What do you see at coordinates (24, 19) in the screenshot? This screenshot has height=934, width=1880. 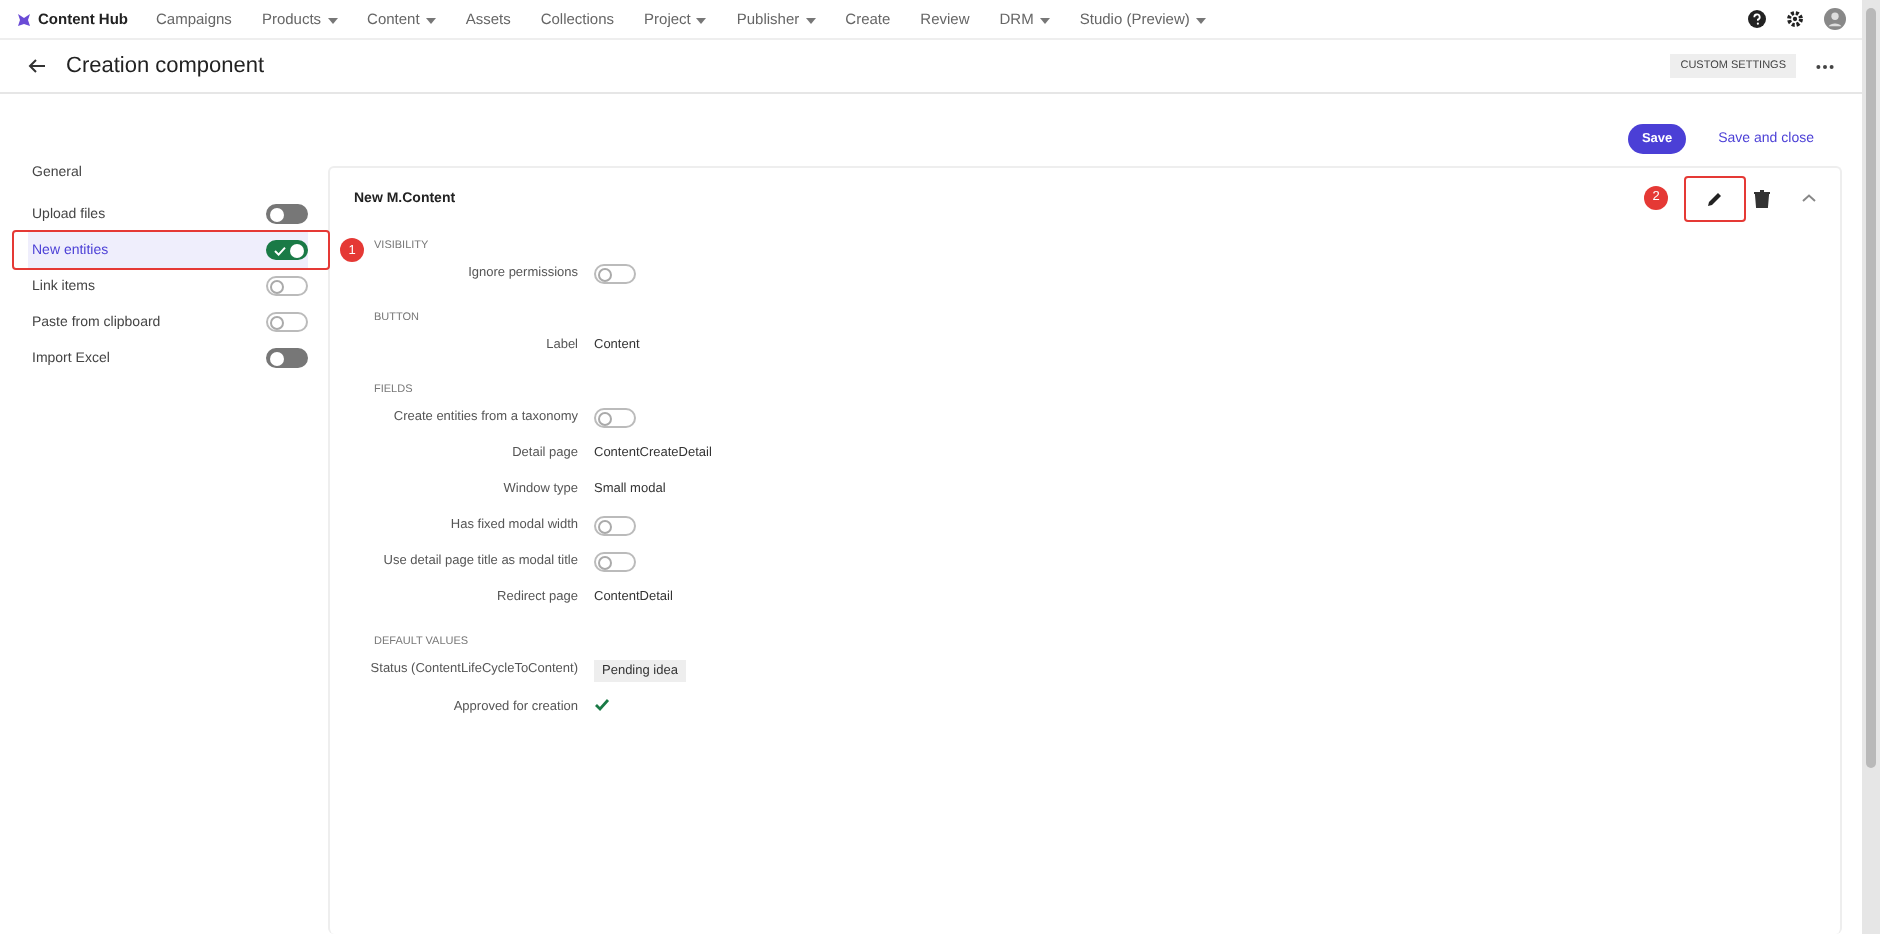 I see `logo-icon` at bounding box center [24, 19].